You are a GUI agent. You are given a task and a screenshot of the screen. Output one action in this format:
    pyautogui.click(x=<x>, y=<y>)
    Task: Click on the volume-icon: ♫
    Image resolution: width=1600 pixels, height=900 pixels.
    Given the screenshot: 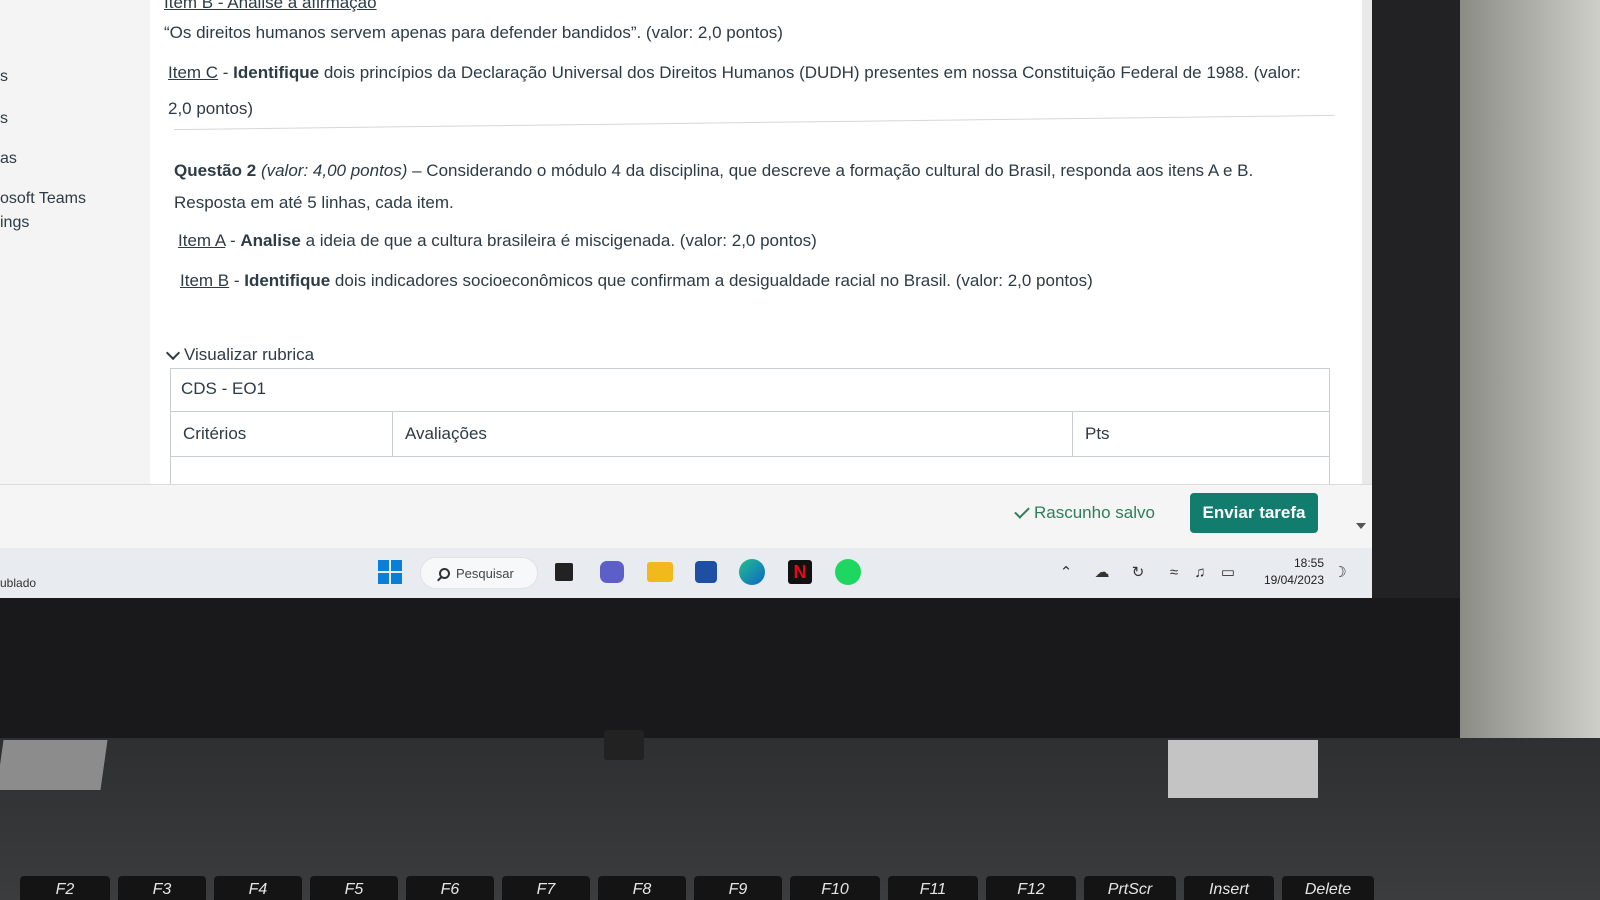 What is the action you would take?
    pyautogui.click(x=1200, y=572)
    